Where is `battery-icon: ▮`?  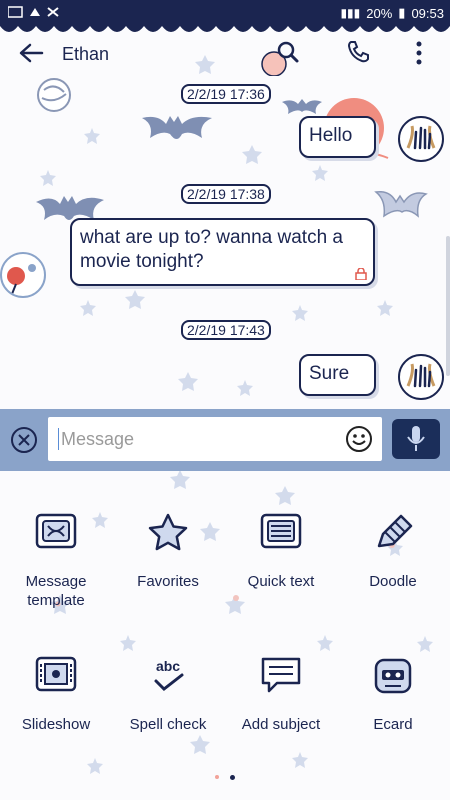 battery-icon: ▮ is located at coordinates (402, 12).